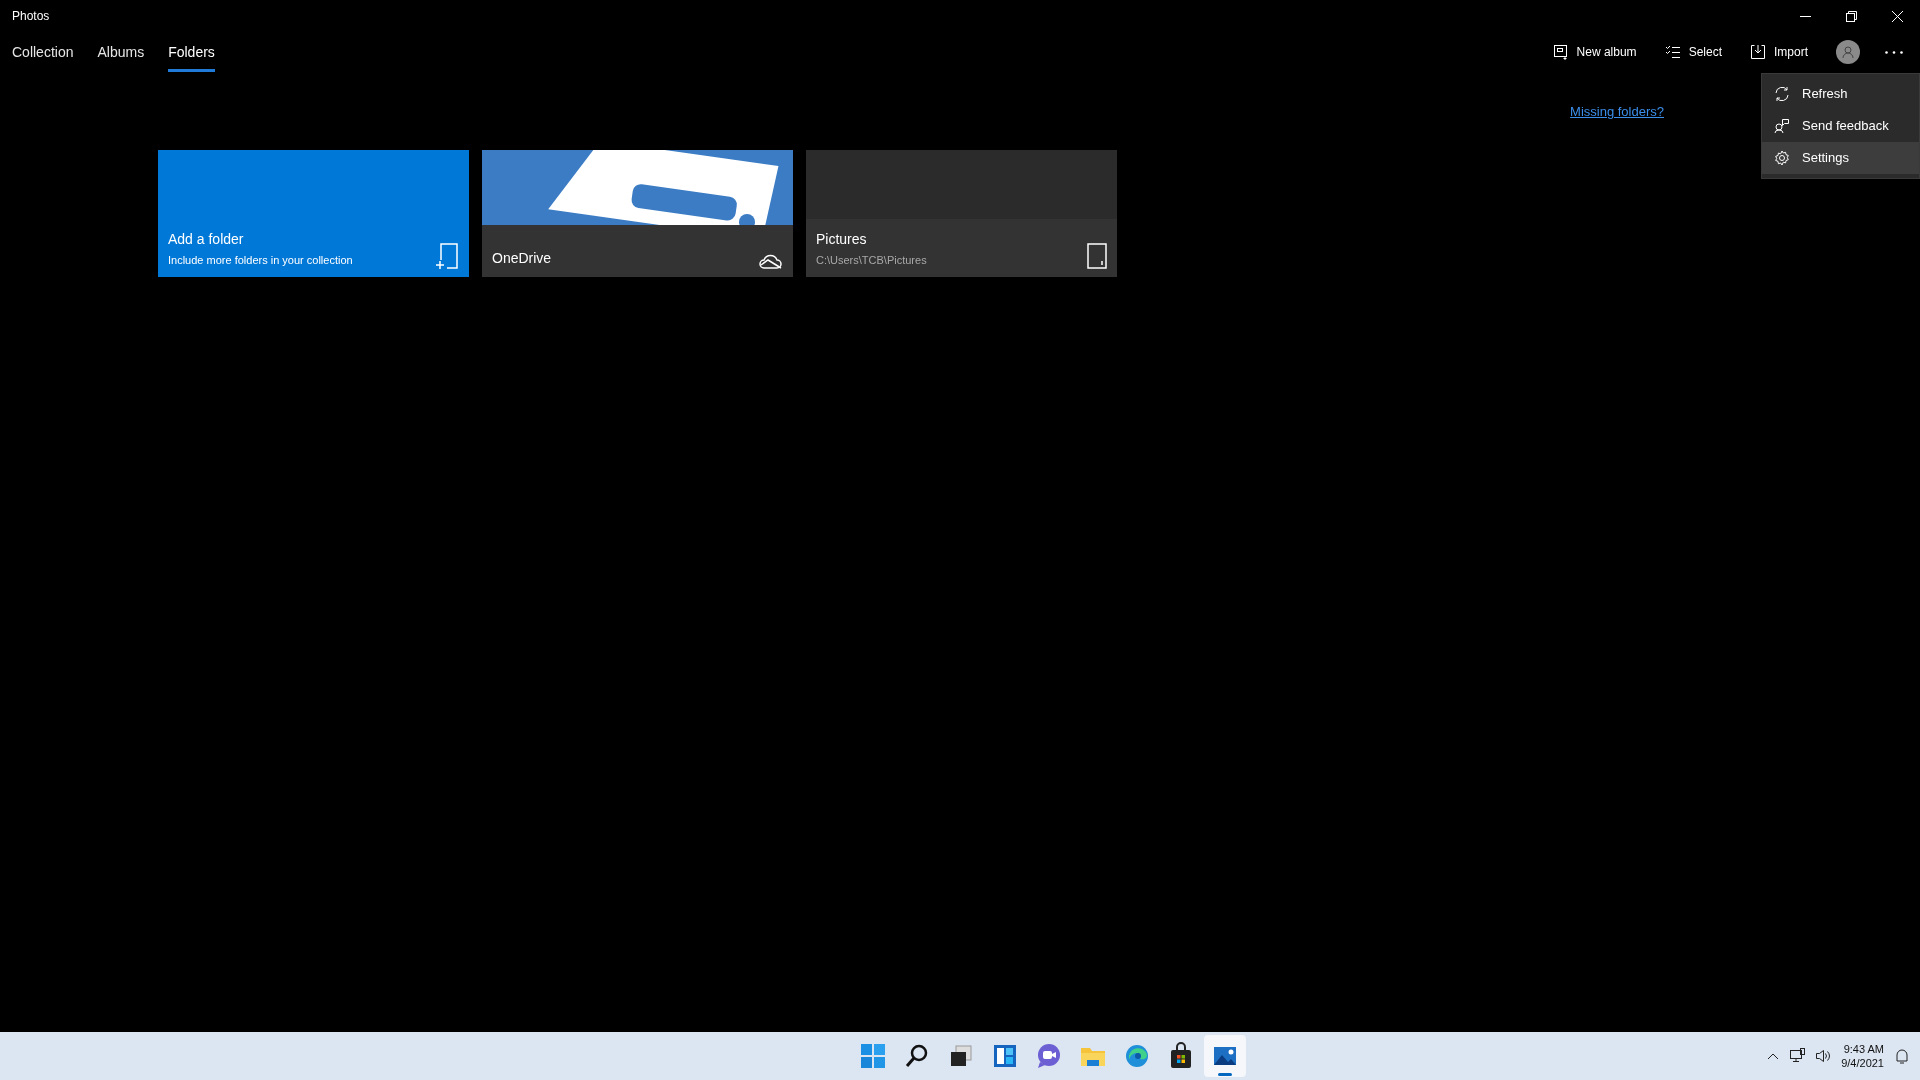 This screenshot has width=1920, height=1080. Describe the element at coordinates (871, 260) in the screenshot. I see `tile-subtitle: C:\Users\TCB\Pictures` at that location.